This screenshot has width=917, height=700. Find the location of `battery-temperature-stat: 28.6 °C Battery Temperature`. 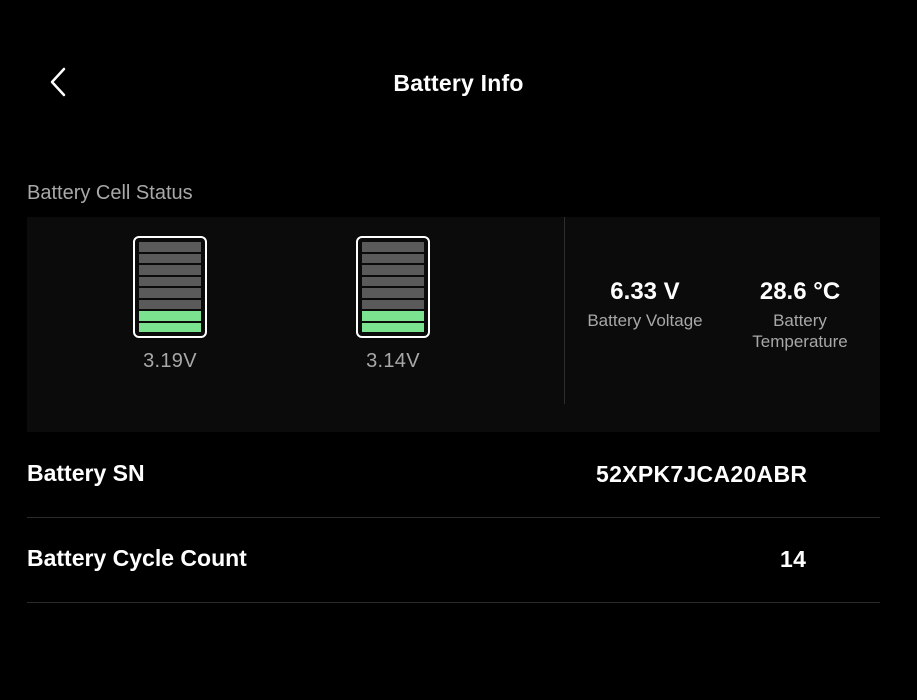

battery-temperature-stat: 28.6 °C Battery Temperature is located at coordinates (800, 315).